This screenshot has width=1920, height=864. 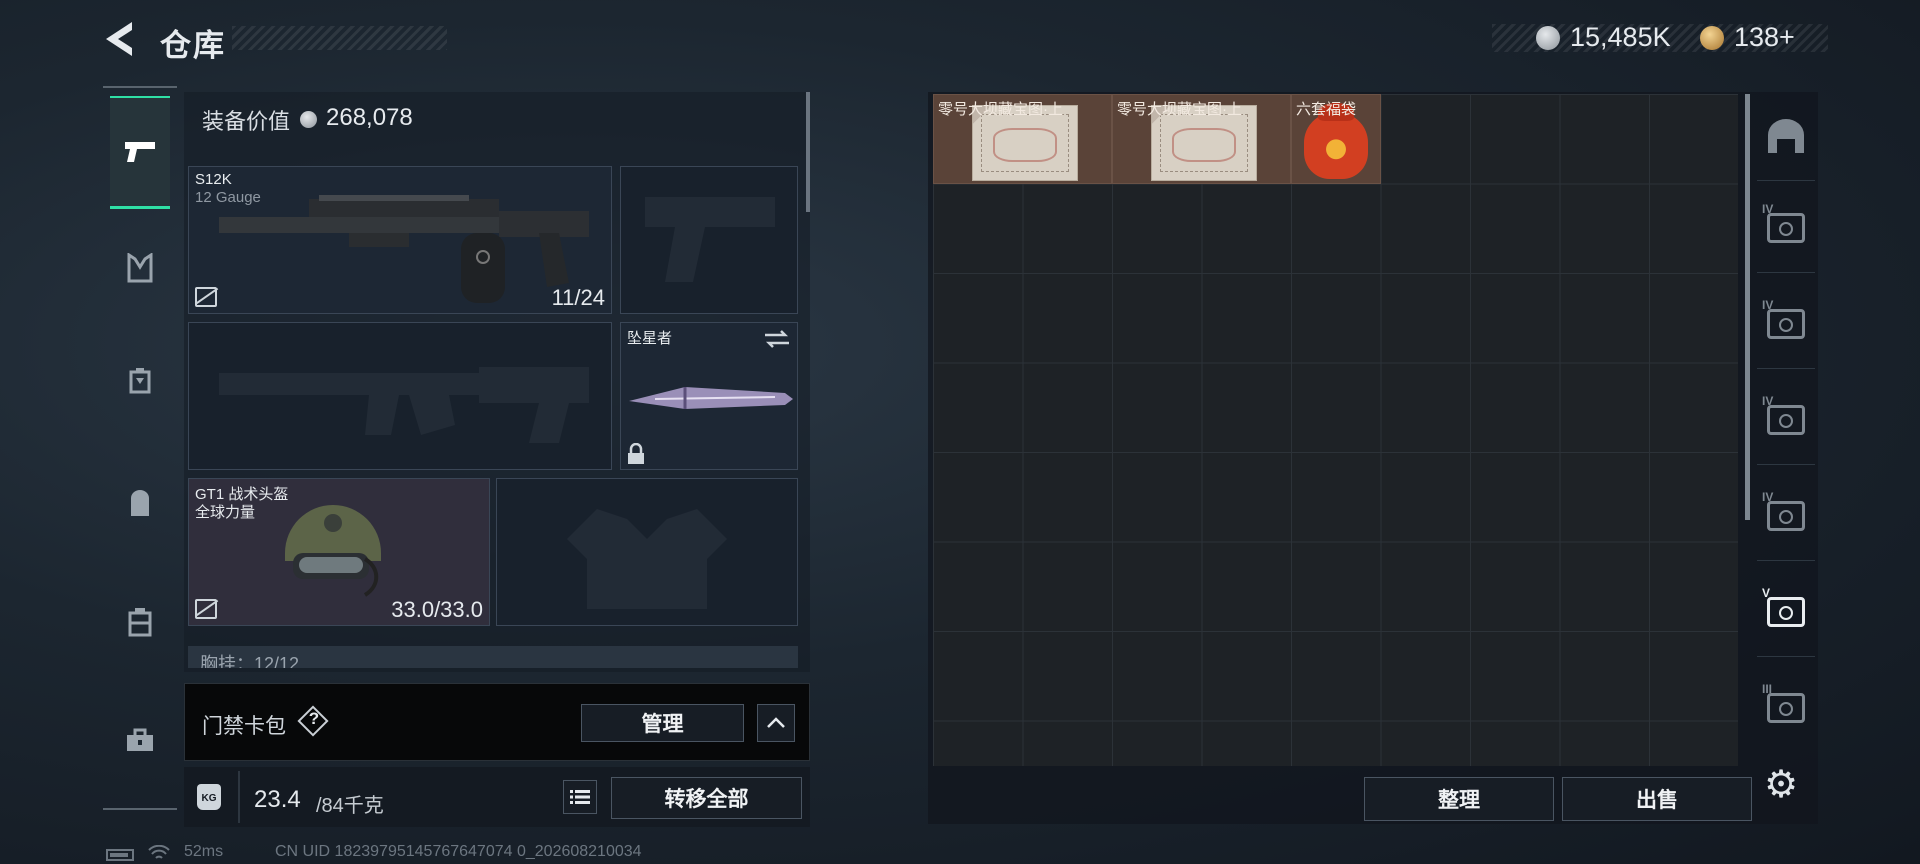 I want to click on equipment-scrollbar, so click(x=808, y=152).